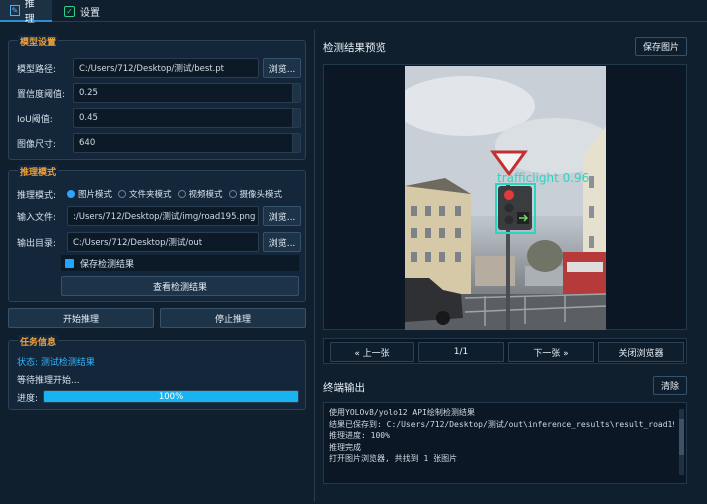  I want to click on car-wheel, so click(443, 318).